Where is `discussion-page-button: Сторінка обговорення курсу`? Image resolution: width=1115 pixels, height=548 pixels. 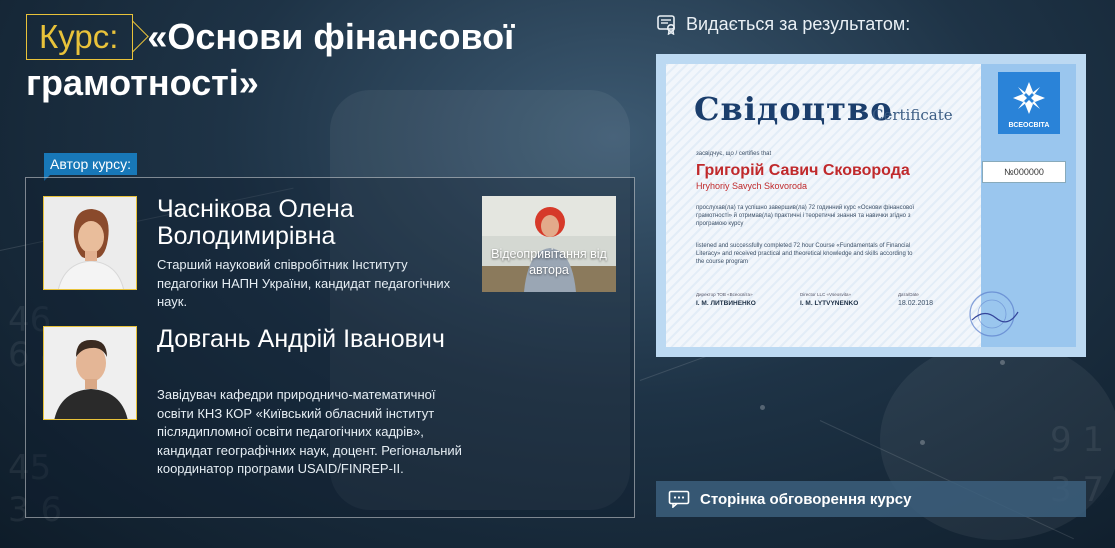 discussion-page-button: Сторінка обговорення курсу is located at coordinates (871, 499).